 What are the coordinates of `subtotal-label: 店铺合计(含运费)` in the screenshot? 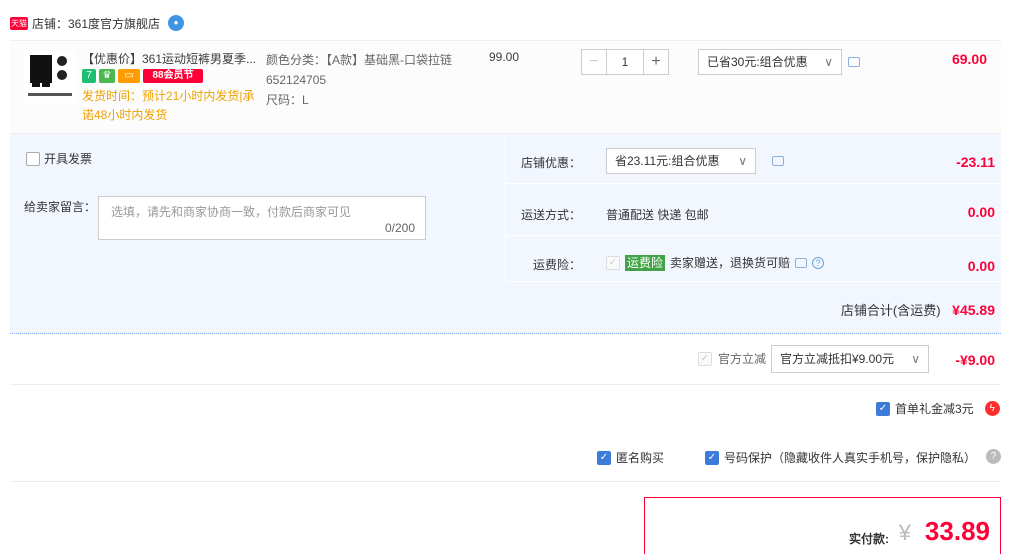 It's located at (890, 310).